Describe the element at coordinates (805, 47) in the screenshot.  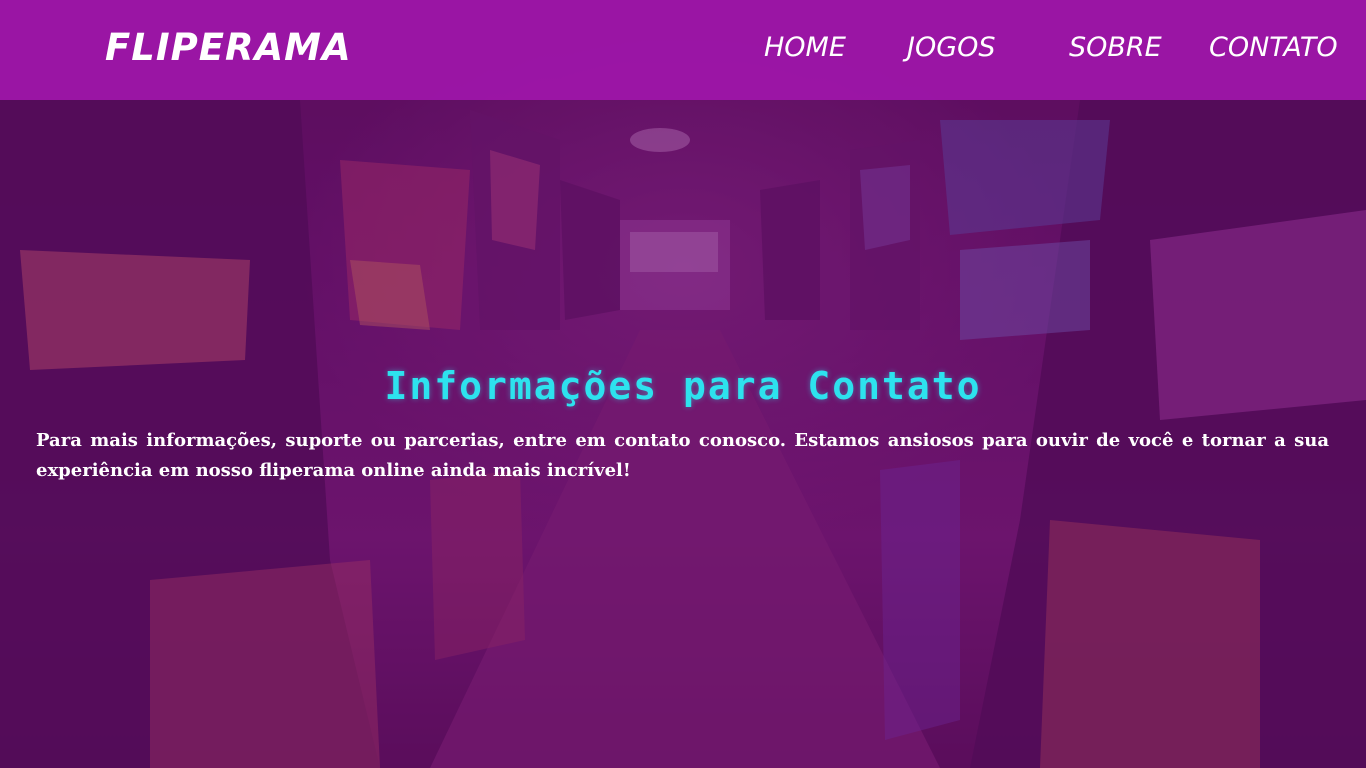
I see `nav-link-home: HOME` at that location.